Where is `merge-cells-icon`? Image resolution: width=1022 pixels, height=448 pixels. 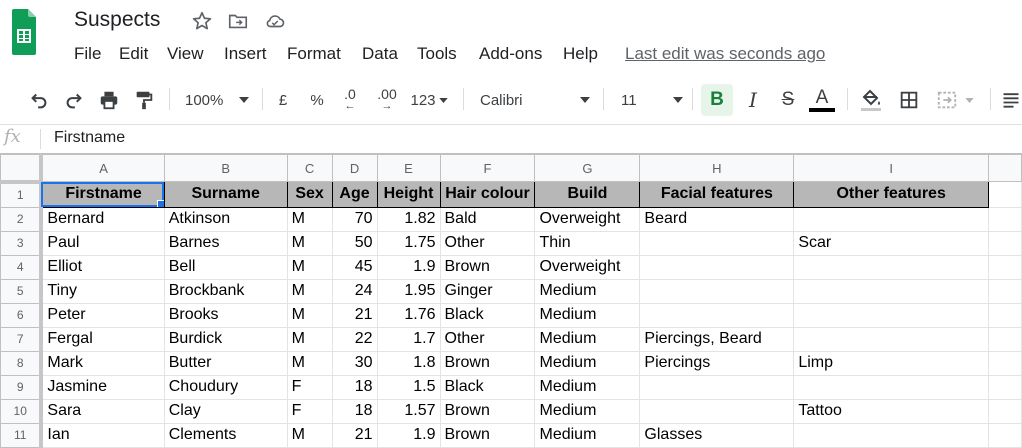 merge-cells-icon is located at coordinates (954, 100).